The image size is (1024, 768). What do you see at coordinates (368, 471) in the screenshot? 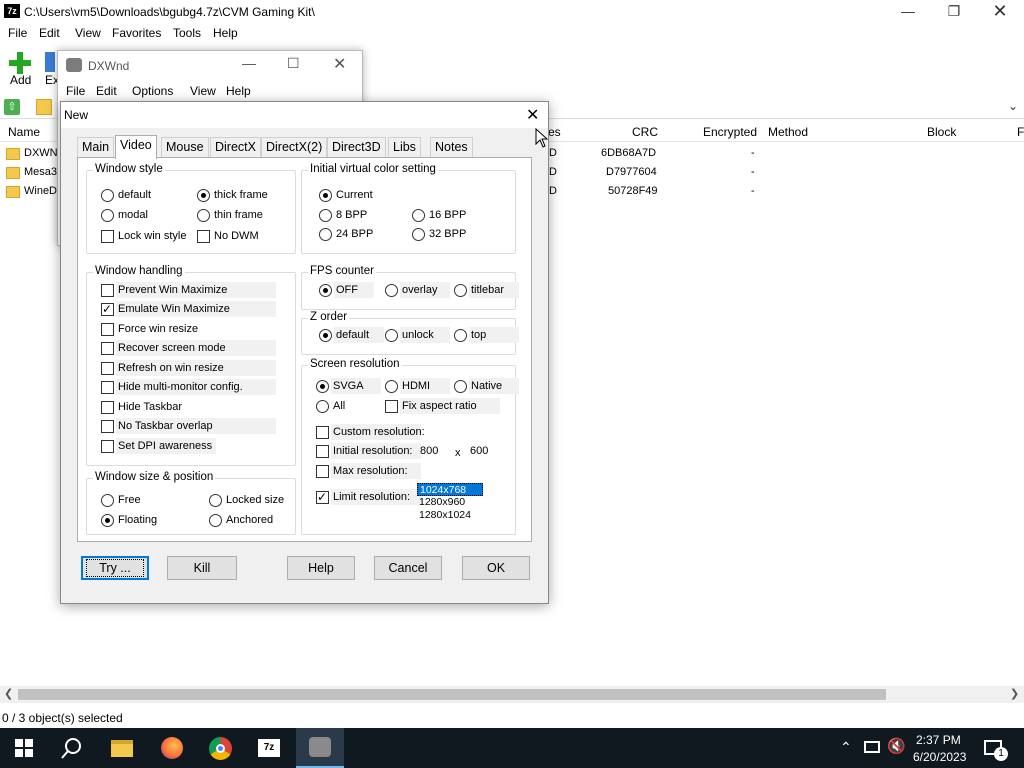
I see `max-resolution-checkbox: Max resolution:` at bounding box center [368, 471].